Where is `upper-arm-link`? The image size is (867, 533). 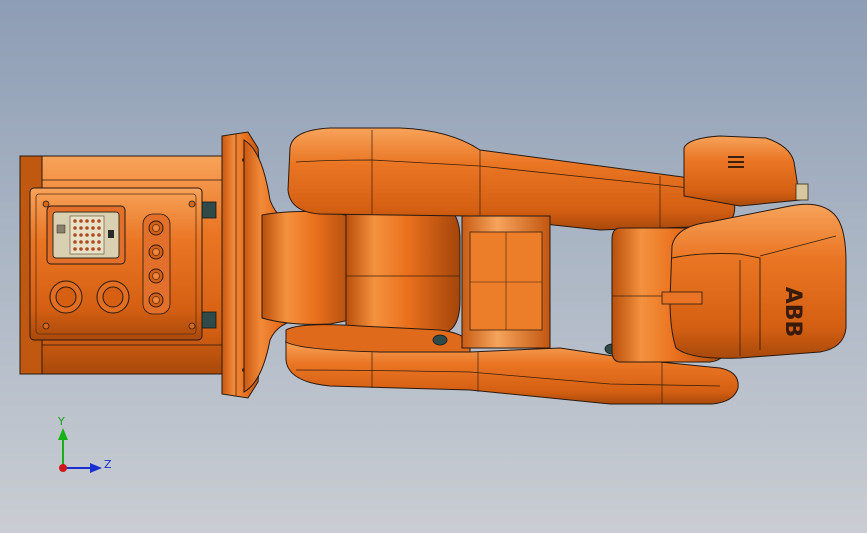 upper-arm-link is located at coordinates (511, 179).